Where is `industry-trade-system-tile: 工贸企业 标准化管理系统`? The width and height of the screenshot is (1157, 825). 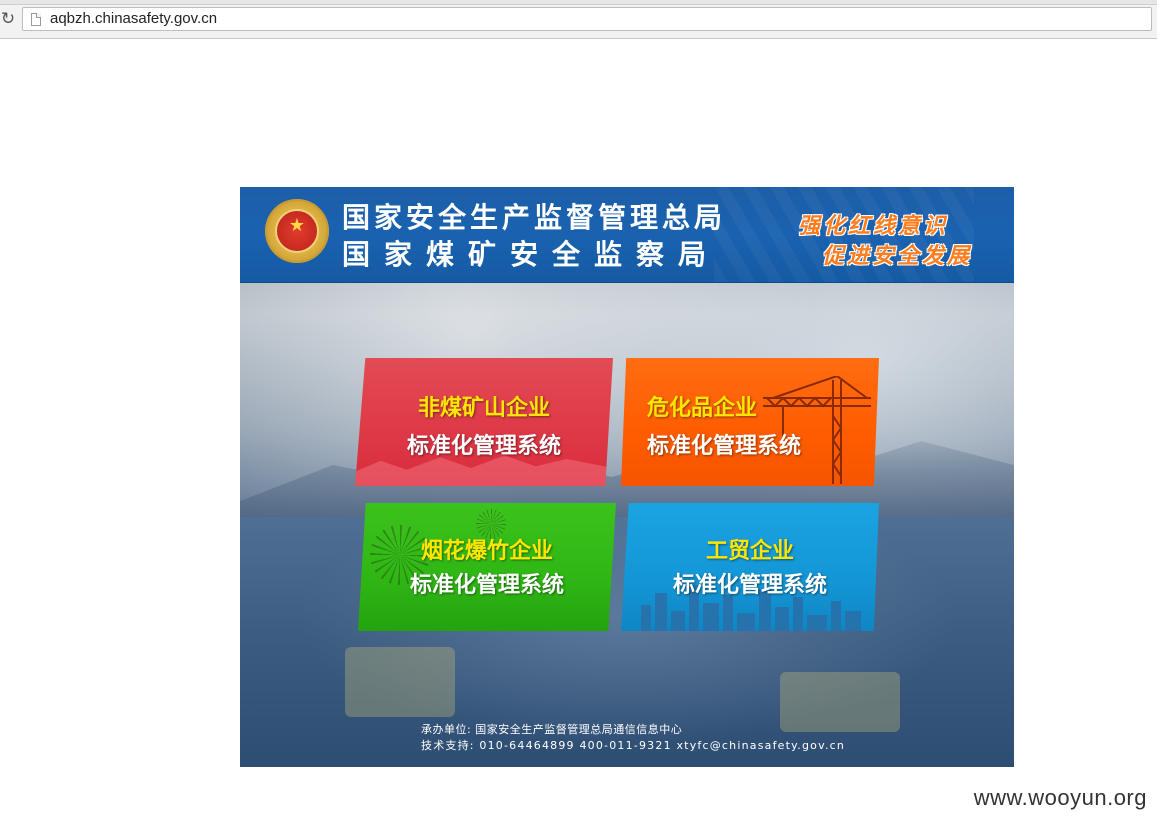 industry-trade-system-tile: 工贸企业 标准化管理系统 is located at coordinates (750, 567).